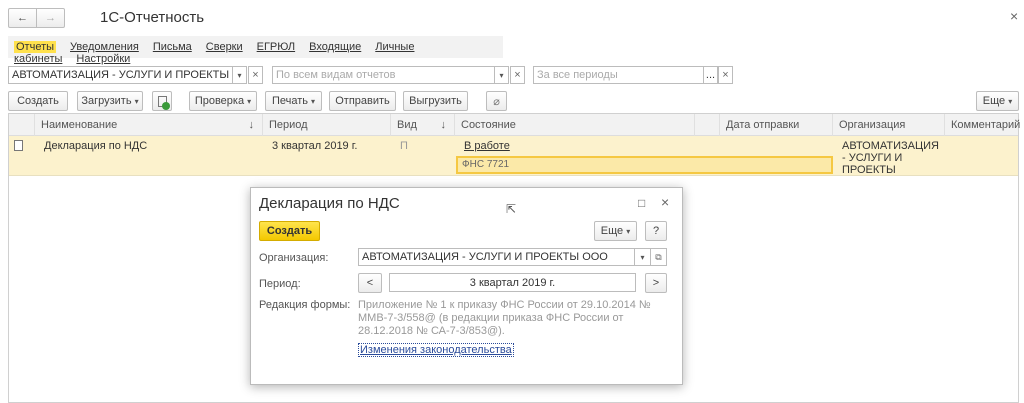 The height and width of the screenshot is (403, 1024). What do you see at coordinates (305, 305) in the screenshot?
I see `edition-label: Редакция формы:` at bounding box center [305, 305].